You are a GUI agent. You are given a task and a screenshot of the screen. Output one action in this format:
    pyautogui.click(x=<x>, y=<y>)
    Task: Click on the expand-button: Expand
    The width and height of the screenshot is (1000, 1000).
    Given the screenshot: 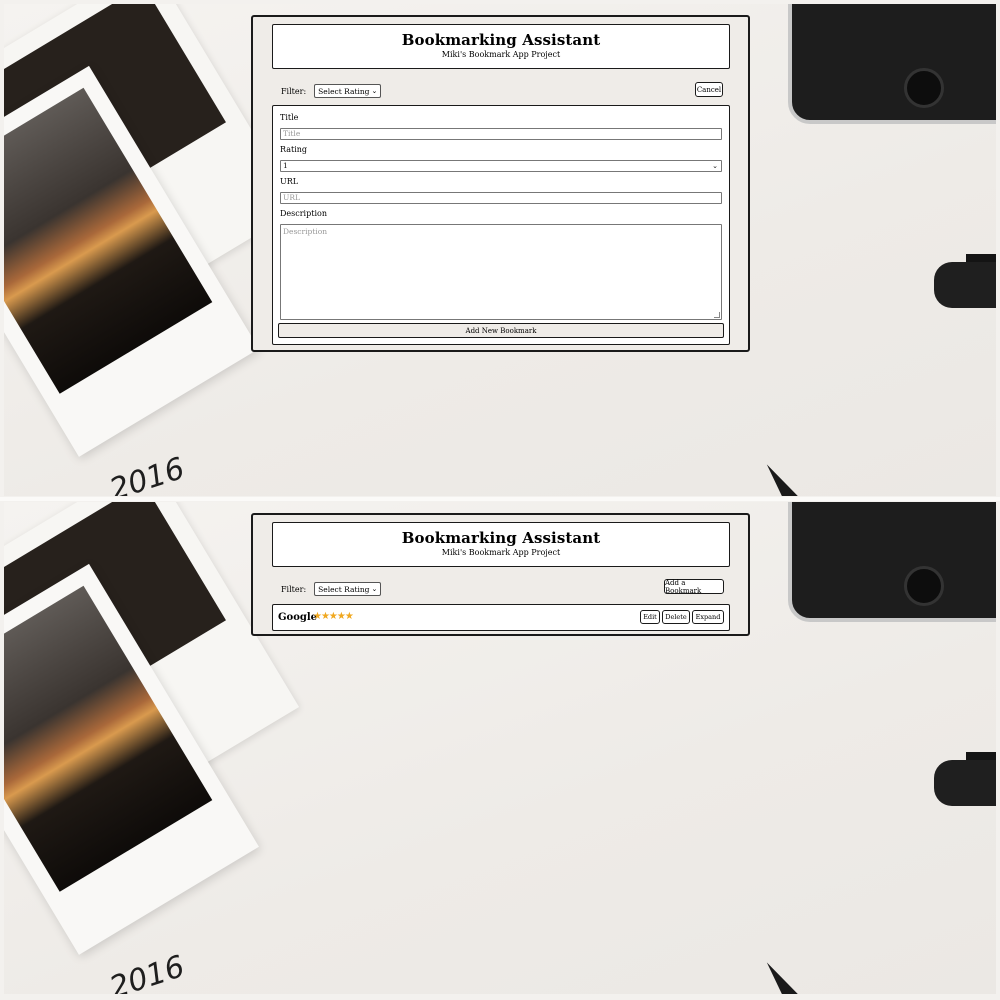 What is the action you would take?
    pyautogui.click(x=708, y=617)
    